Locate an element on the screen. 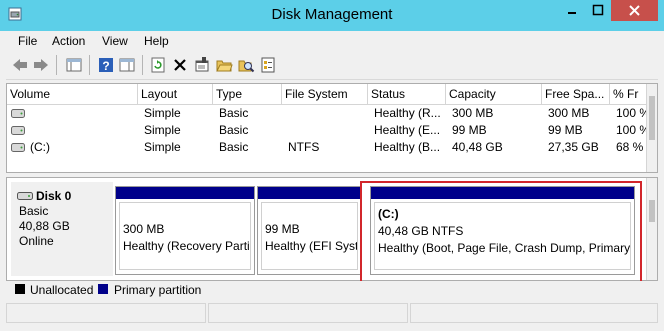  minimize-icon is located at coordinates (572, 13).